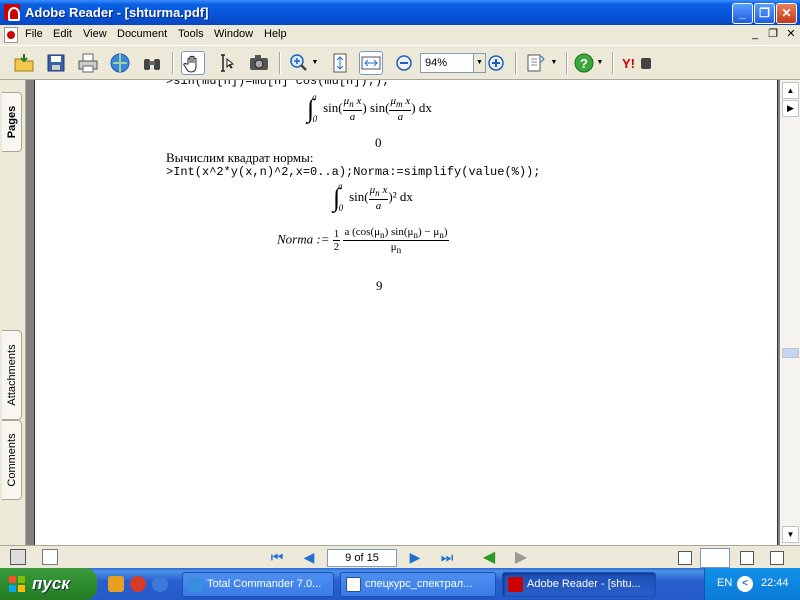 The image size is (800, 600). I want to click on tab-attachments-label: Attachments, so click(11, 375).